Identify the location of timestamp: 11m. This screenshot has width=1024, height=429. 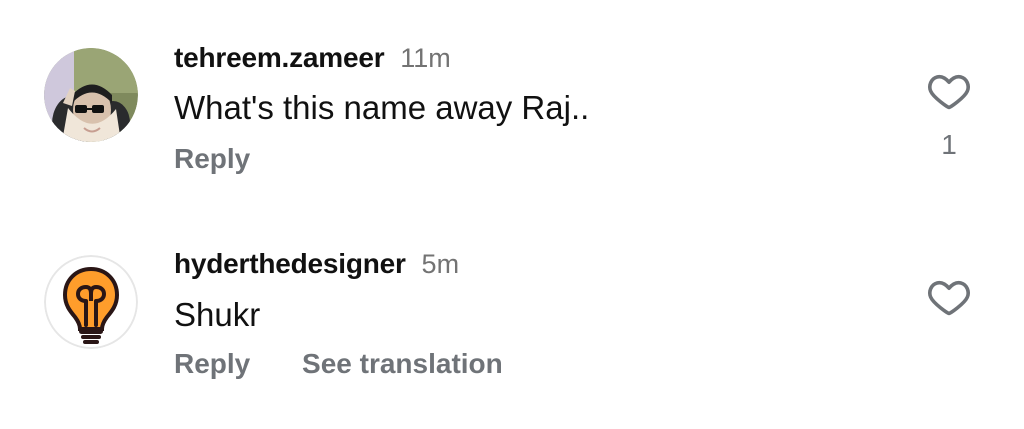
(425, 58).